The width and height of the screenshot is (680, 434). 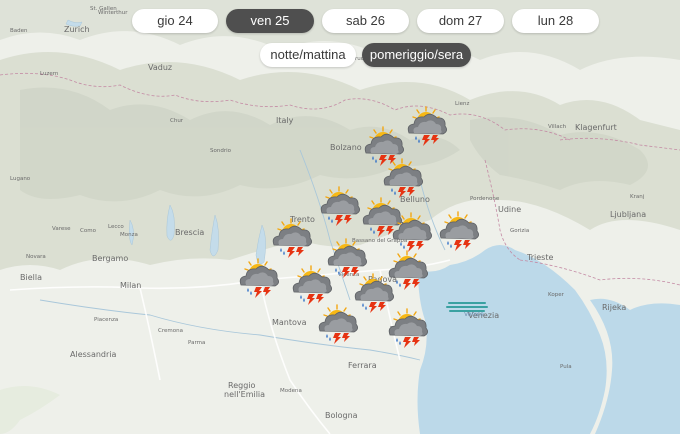 I want to click on svg-text: Pula, so click(x=566, y=367).